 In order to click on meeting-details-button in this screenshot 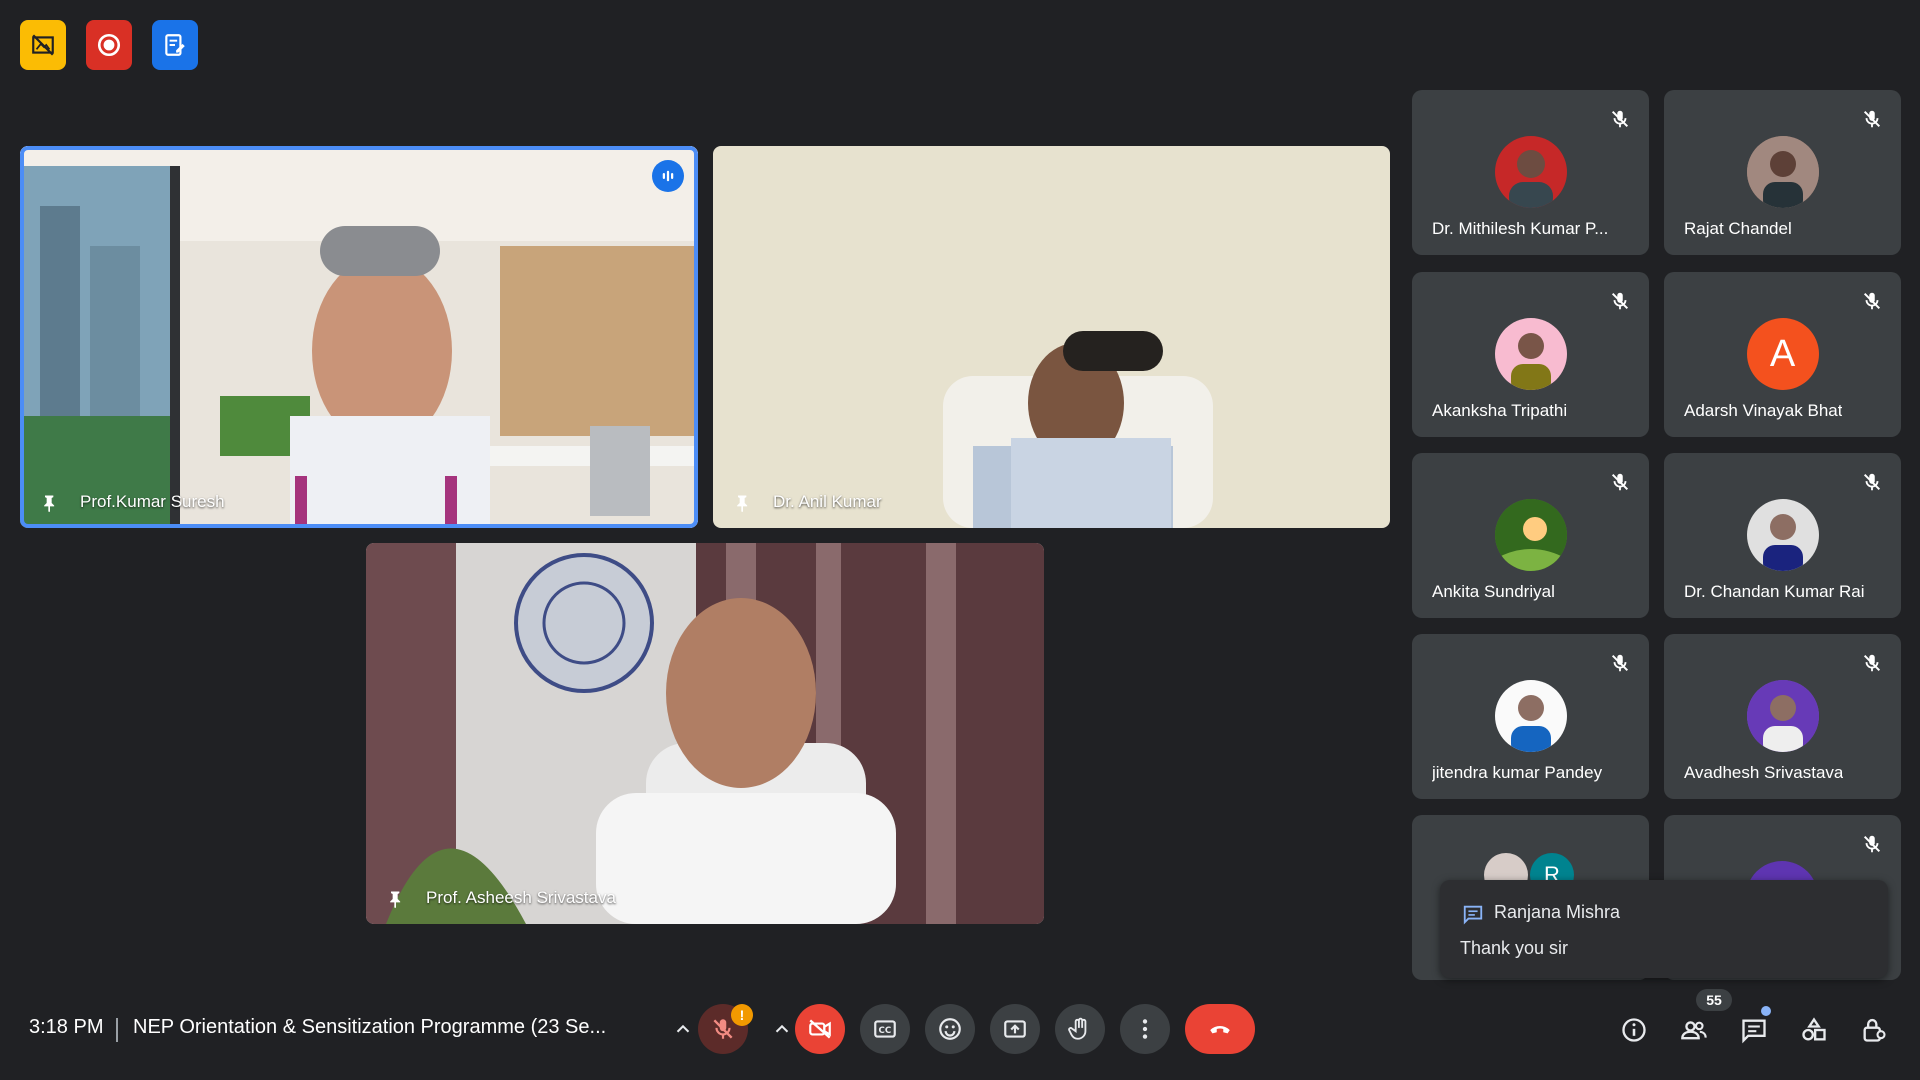, I will do `click(1634, 1030)`.